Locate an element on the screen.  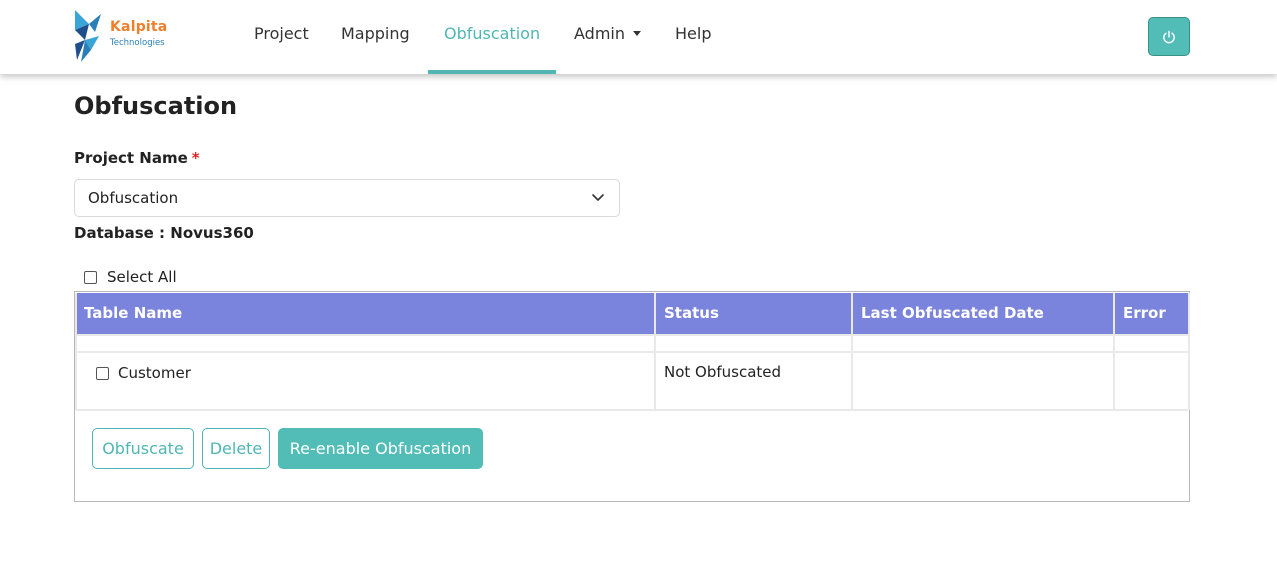
nav-mapping: Mapping is located at coordinates (375, 37).